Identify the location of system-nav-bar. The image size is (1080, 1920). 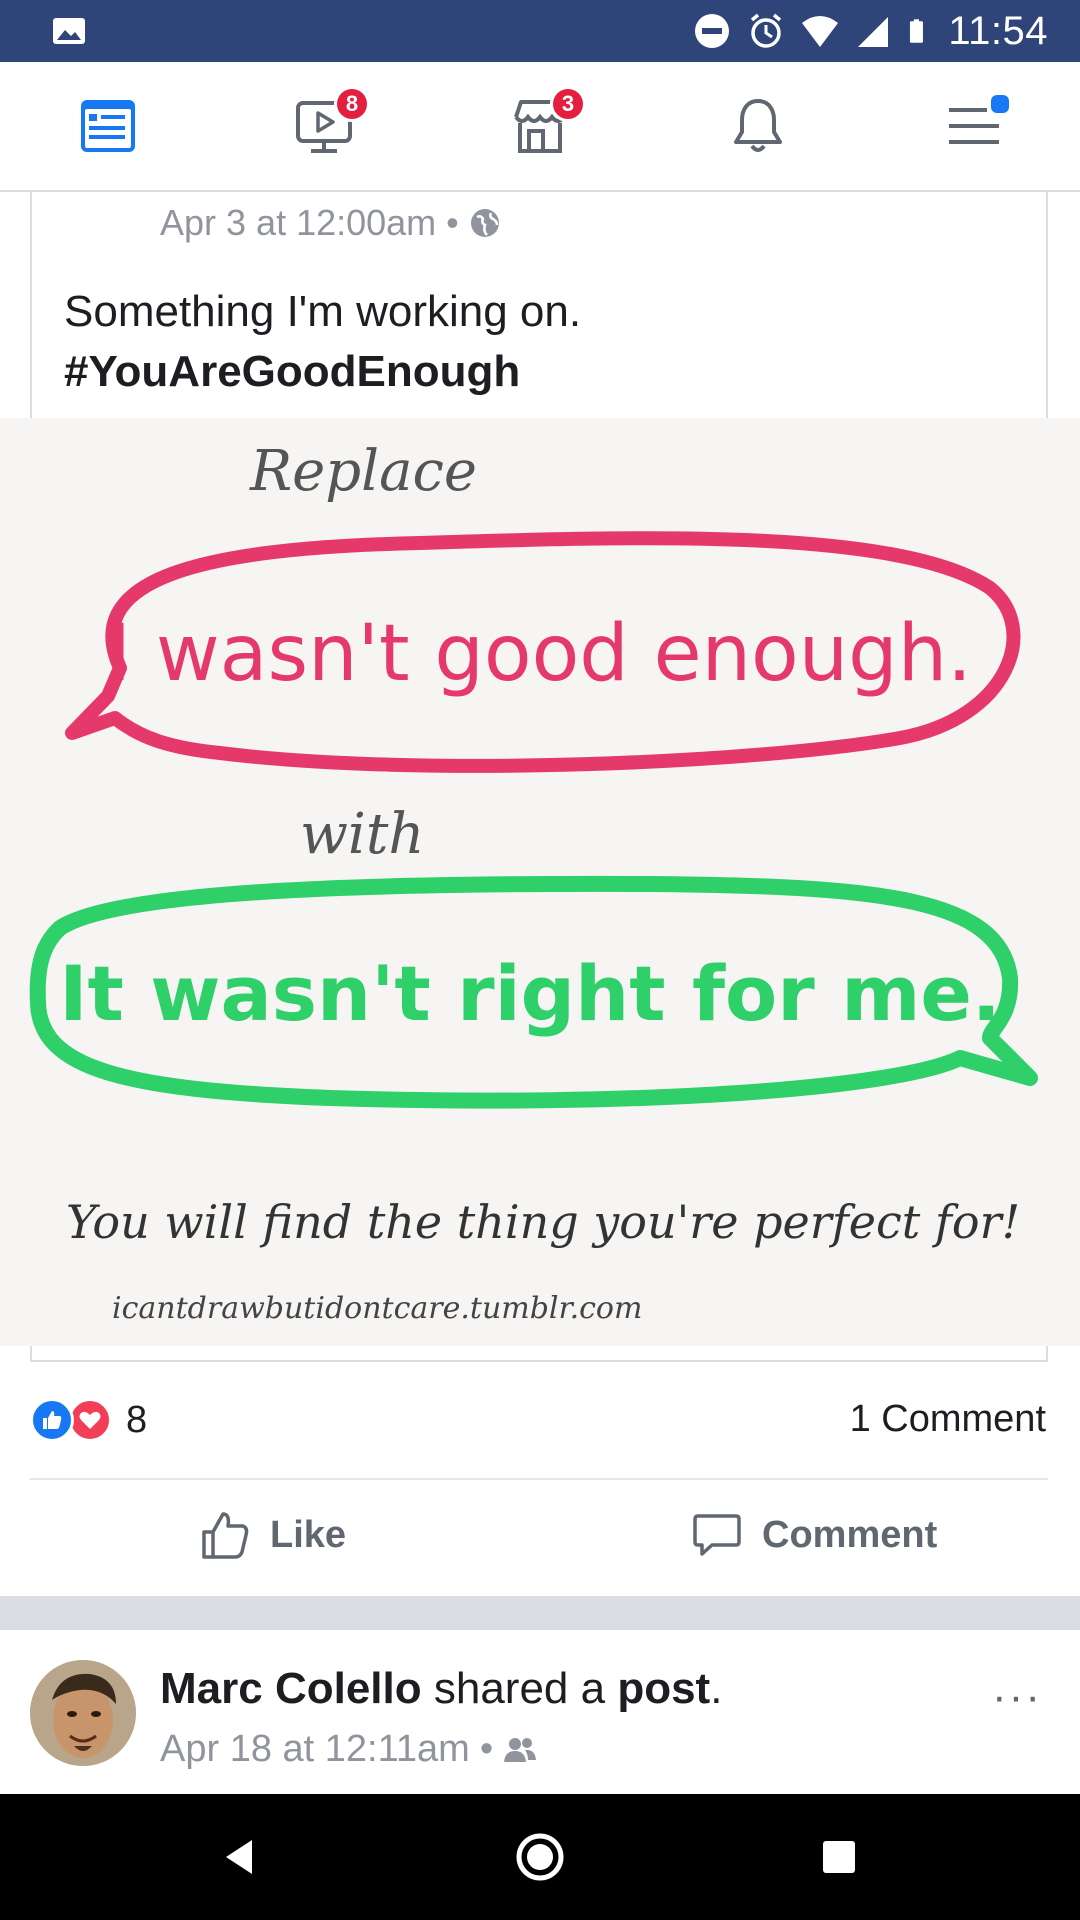
(540, 1857).